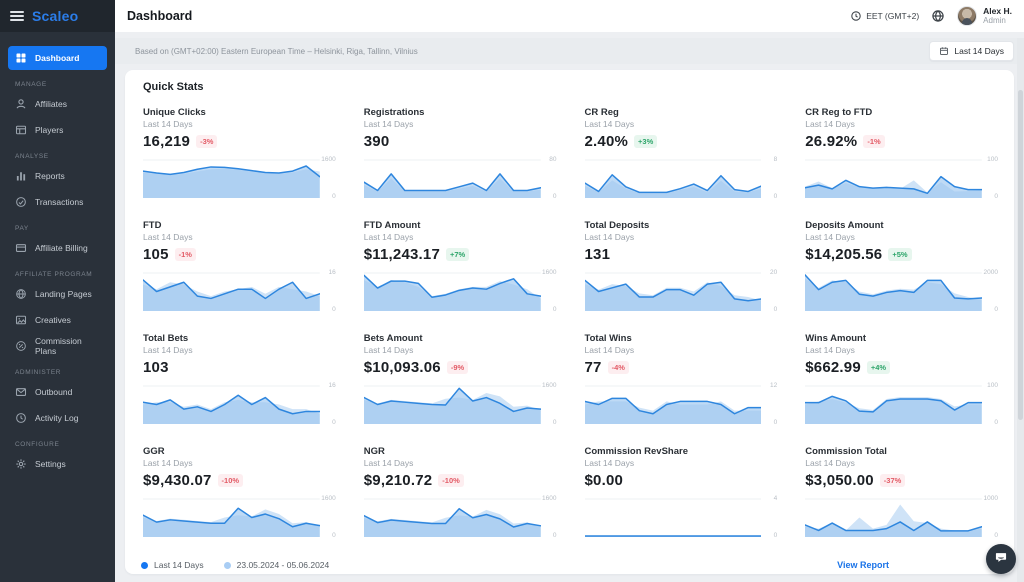 This screenshot has width=1024, height=582. Describe the element at coordinates (601, 112) in the screenshot. I see `stat-card-title: CR Reg` at that location.